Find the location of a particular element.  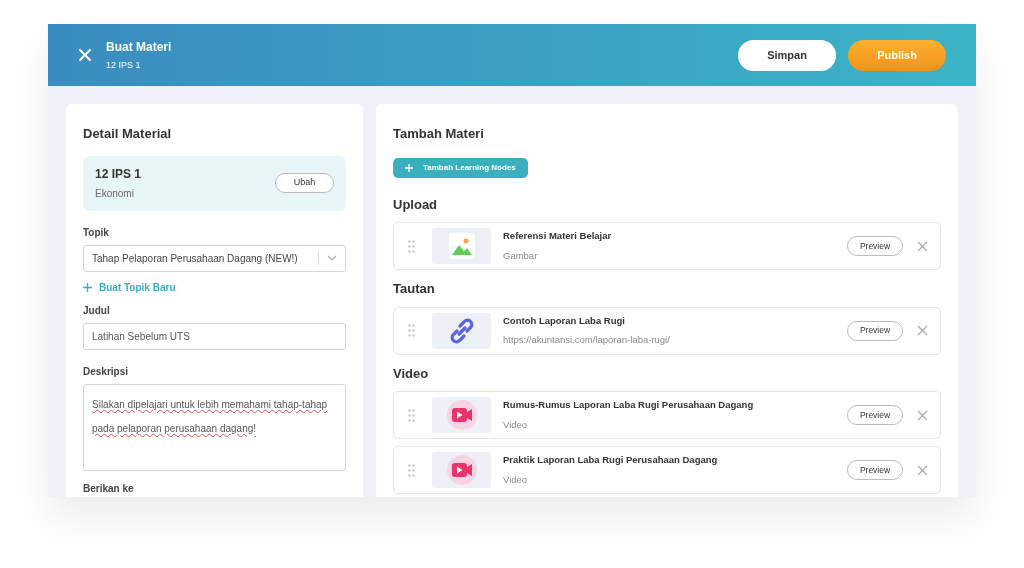

field-label: Deskripsi is located at coordinates (106, 371).